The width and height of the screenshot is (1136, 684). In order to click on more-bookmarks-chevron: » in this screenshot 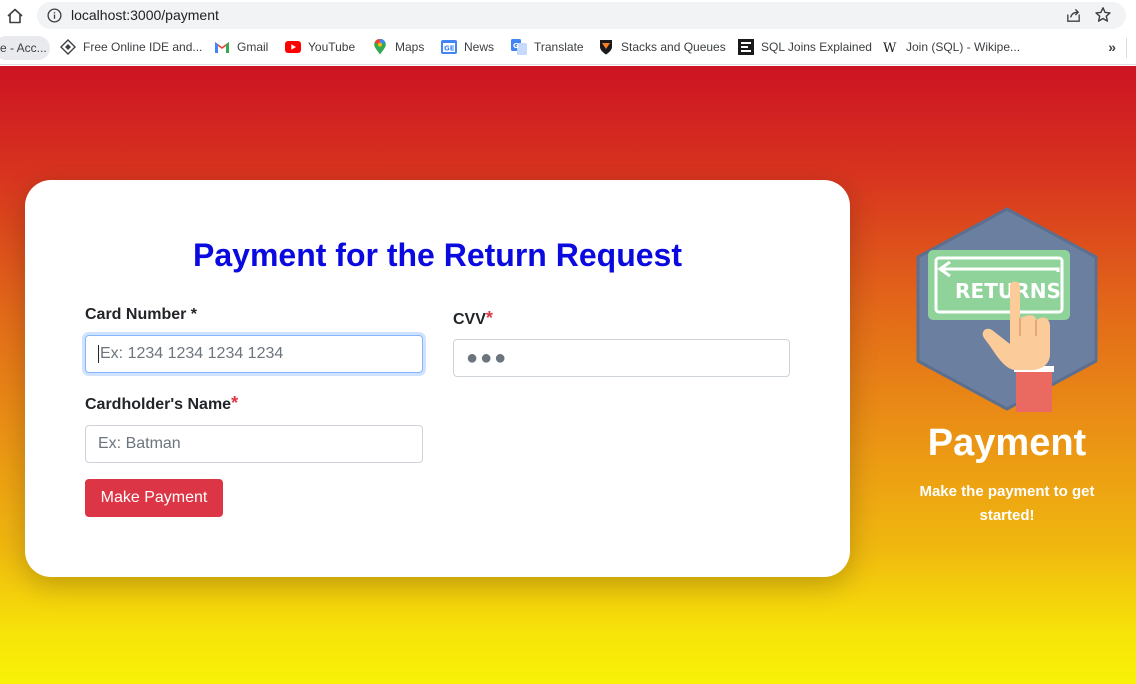, I will do `click(1112, 47)`.